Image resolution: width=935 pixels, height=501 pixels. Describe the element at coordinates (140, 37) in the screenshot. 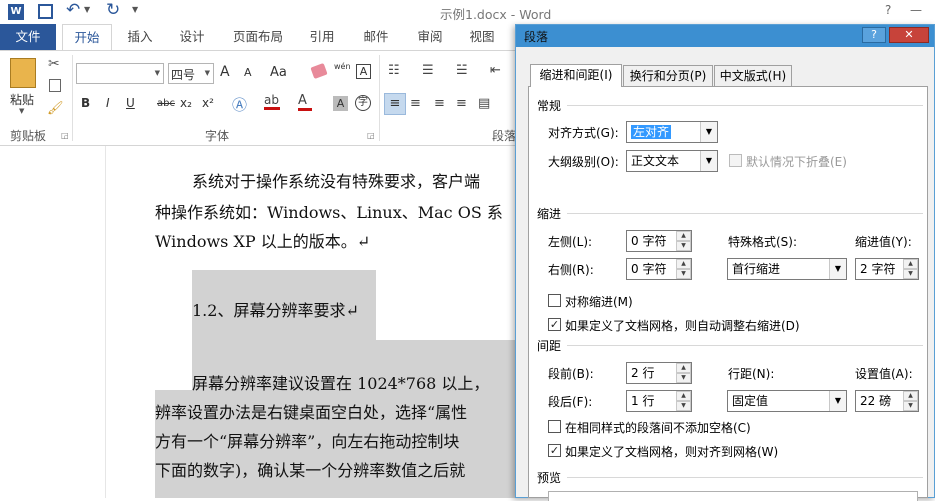

I see `tab-insert: 插入` at that location.